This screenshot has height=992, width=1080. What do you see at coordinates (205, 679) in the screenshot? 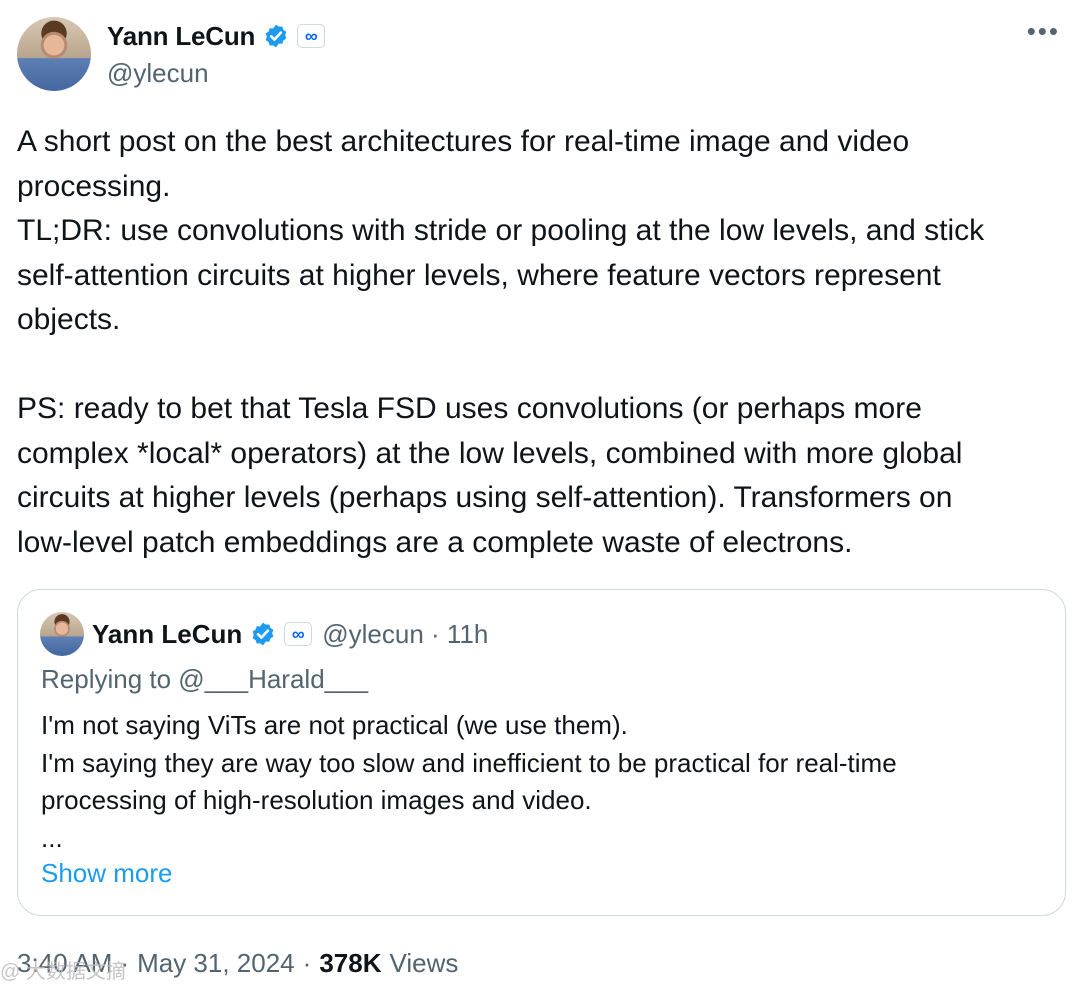
I see `quoted-replying-to: Replying to @___Harald___` at bounding box center [205, 679].